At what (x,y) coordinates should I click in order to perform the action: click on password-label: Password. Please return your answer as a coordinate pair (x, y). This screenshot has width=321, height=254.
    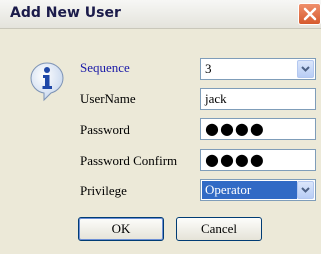
    Looking at the image, I should click on (105, 129).